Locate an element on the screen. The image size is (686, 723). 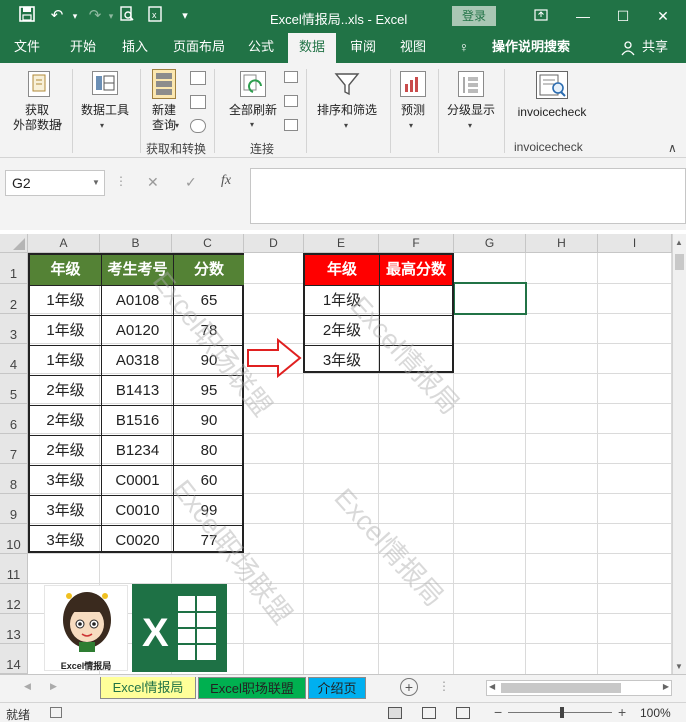
tab-file: 文件 is located at coordinates (27, 48).